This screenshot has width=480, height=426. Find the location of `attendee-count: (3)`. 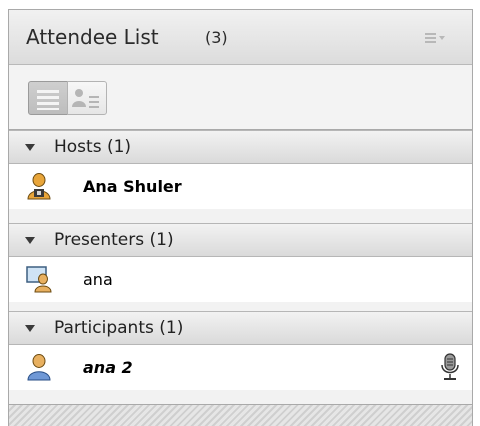

attendee-count: (3) is located at coordinates (216, 37).